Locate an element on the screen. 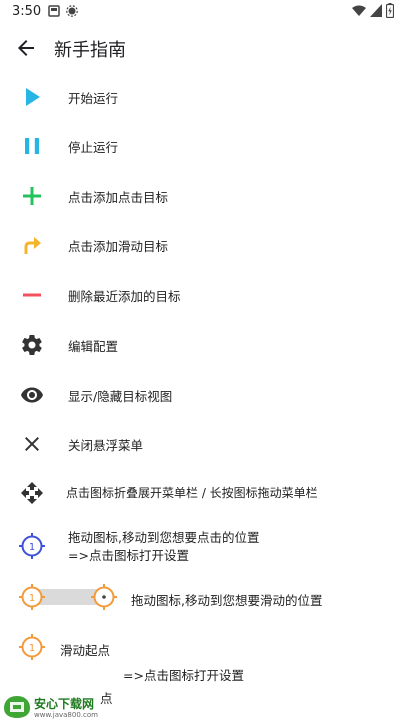 Image resolution: width=406 pixels, height=723 pixels. click-target-number: 1 is located at coordinates (32, 547).